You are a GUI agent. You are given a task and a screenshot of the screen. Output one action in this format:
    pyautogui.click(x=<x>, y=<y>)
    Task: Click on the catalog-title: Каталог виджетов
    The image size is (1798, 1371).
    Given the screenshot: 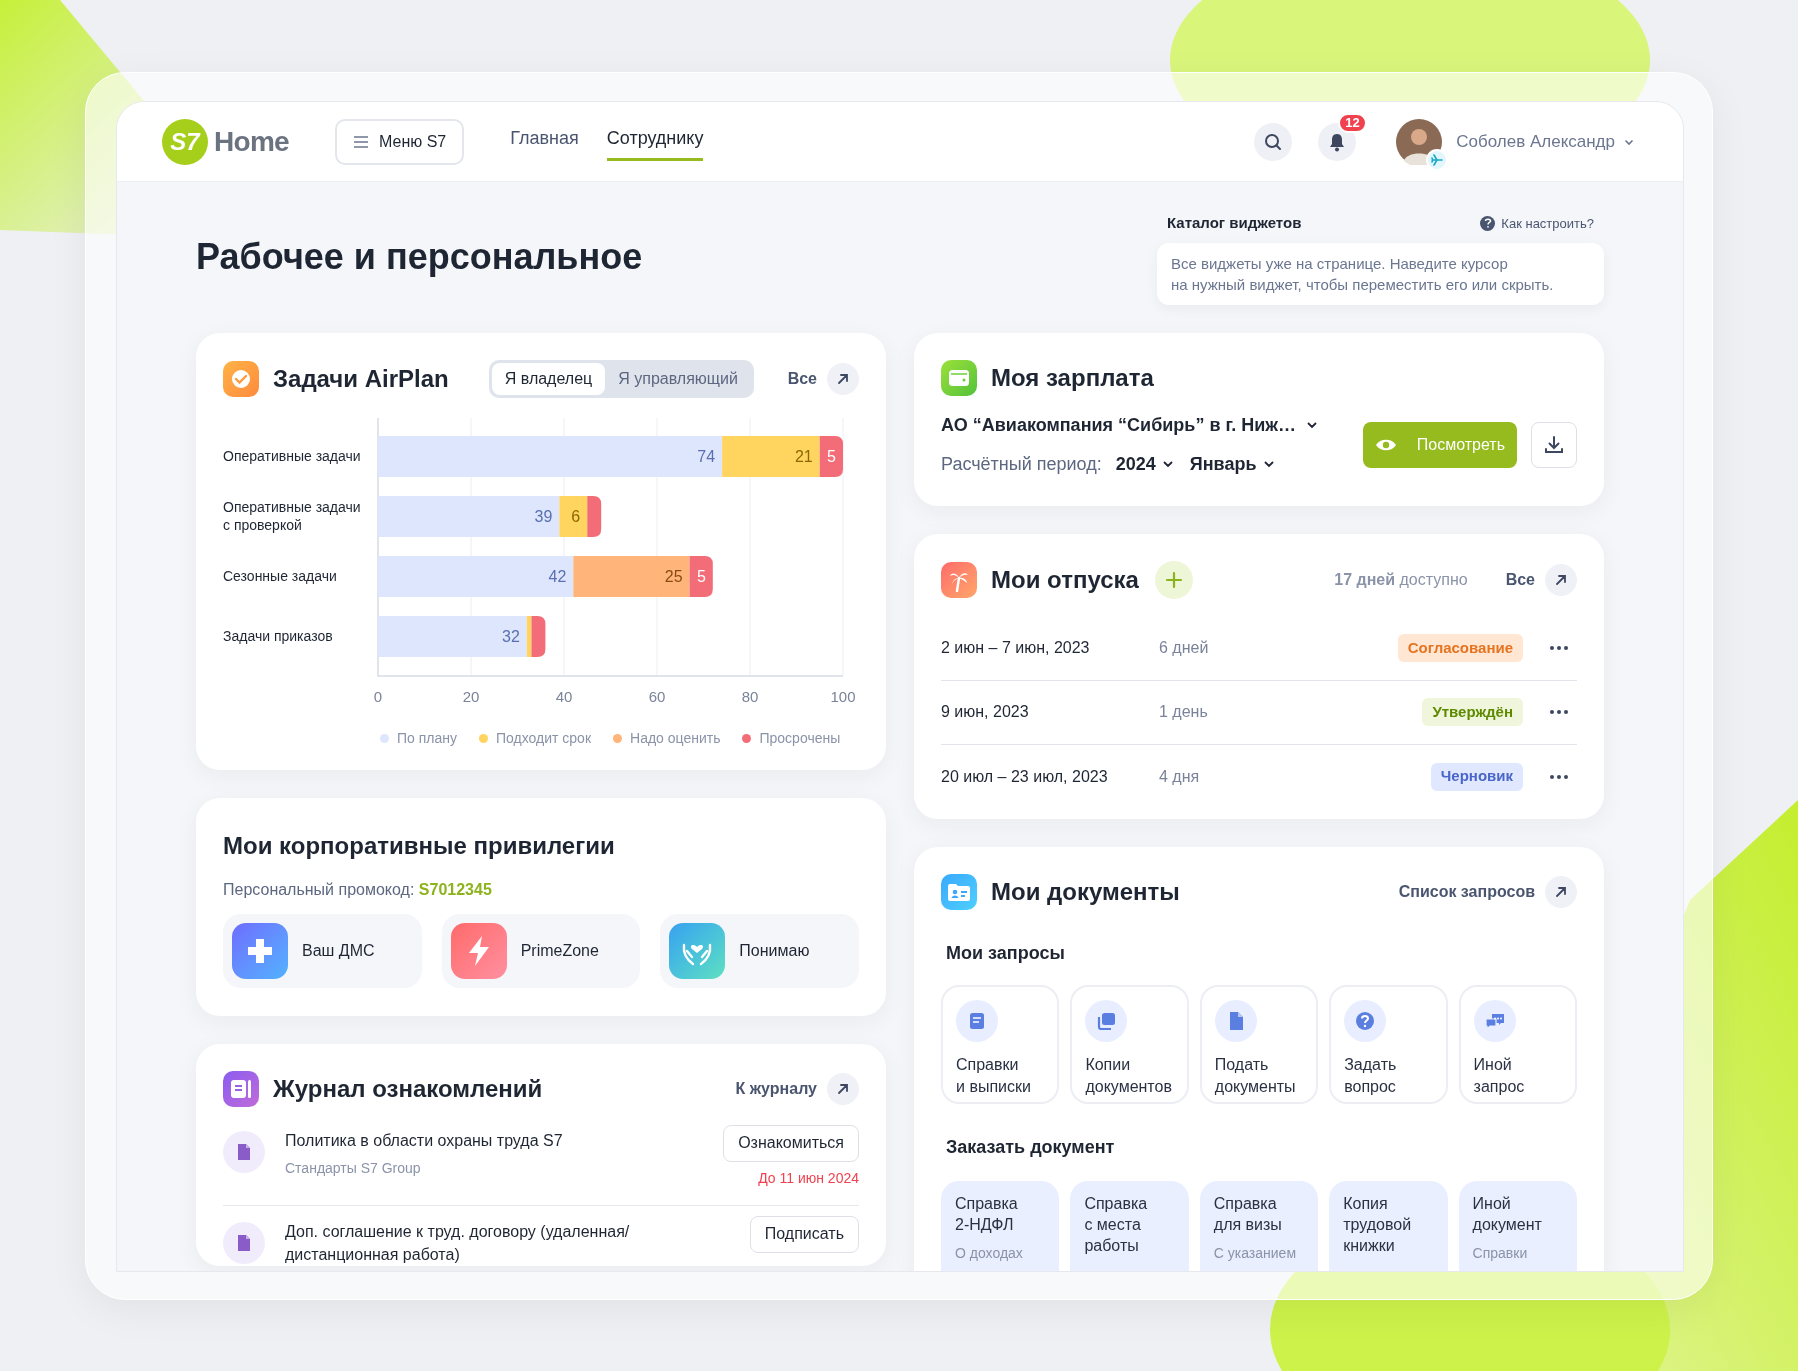 What is the action you would take?
    pyautogui.click(x=1234, y=223)
    